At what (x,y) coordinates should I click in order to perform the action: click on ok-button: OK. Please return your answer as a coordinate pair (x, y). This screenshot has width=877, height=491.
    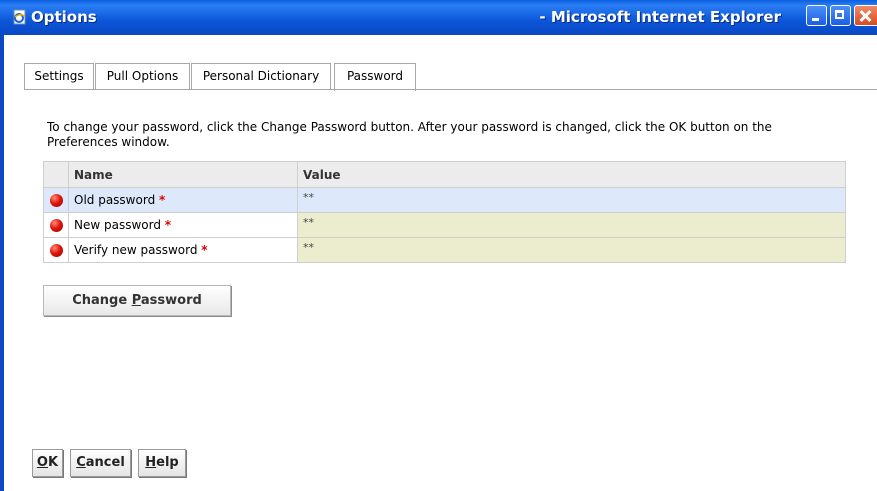
    Looking at the image, I should click on (47, 463).